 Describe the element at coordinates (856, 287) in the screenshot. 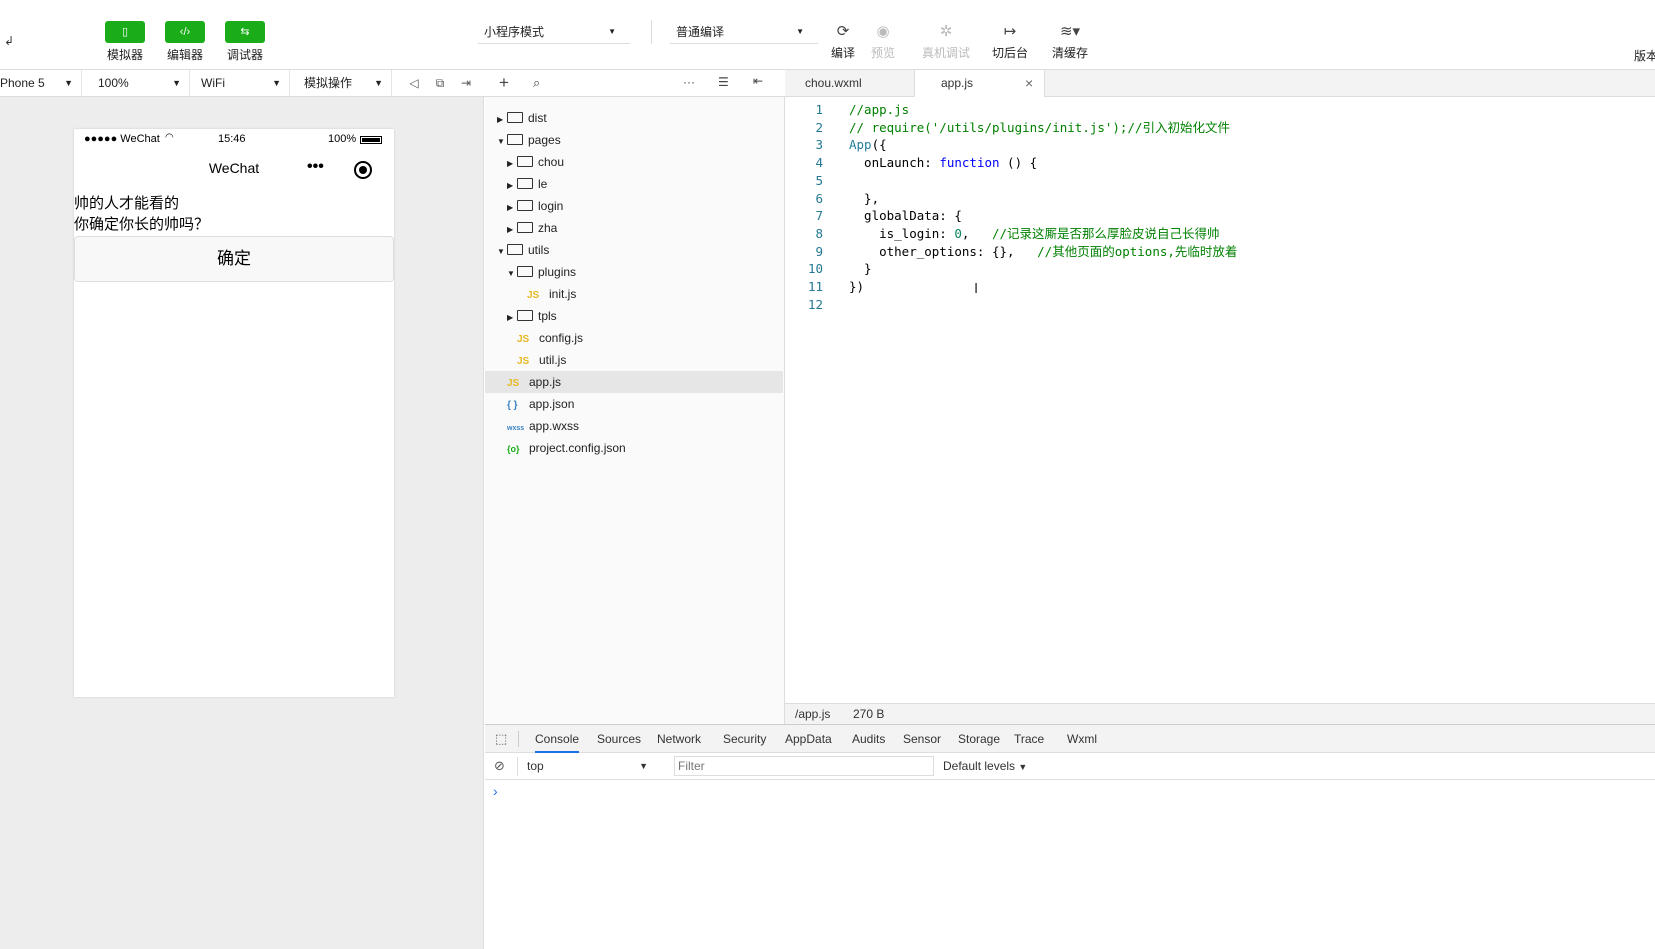

I see `code-line: })` at that location.